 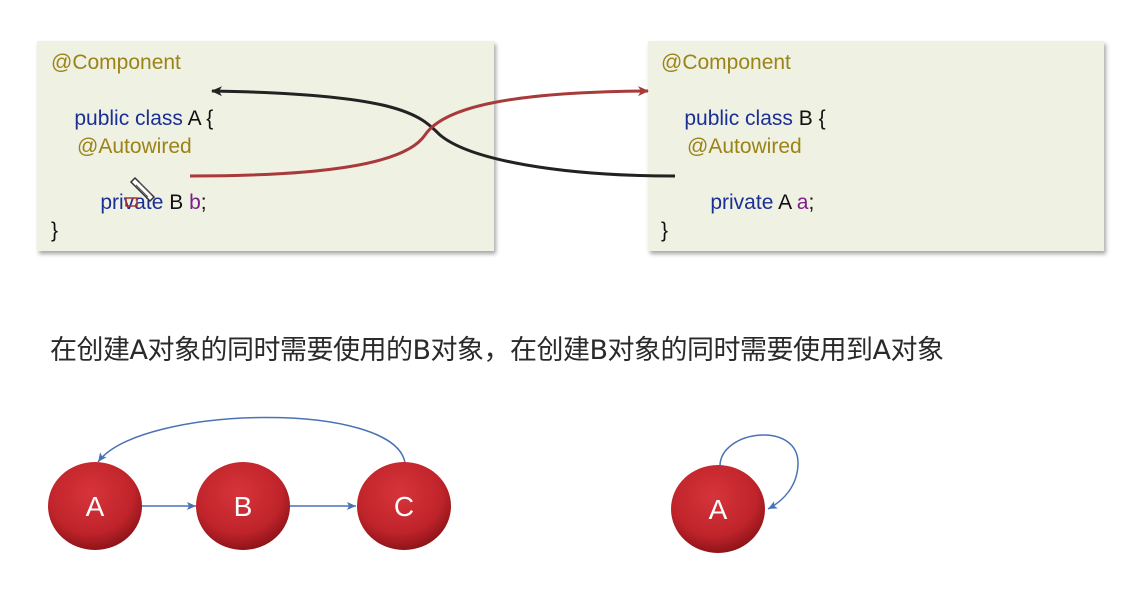 I want to click on cursor-marker-box, so click(x=131, y=202).